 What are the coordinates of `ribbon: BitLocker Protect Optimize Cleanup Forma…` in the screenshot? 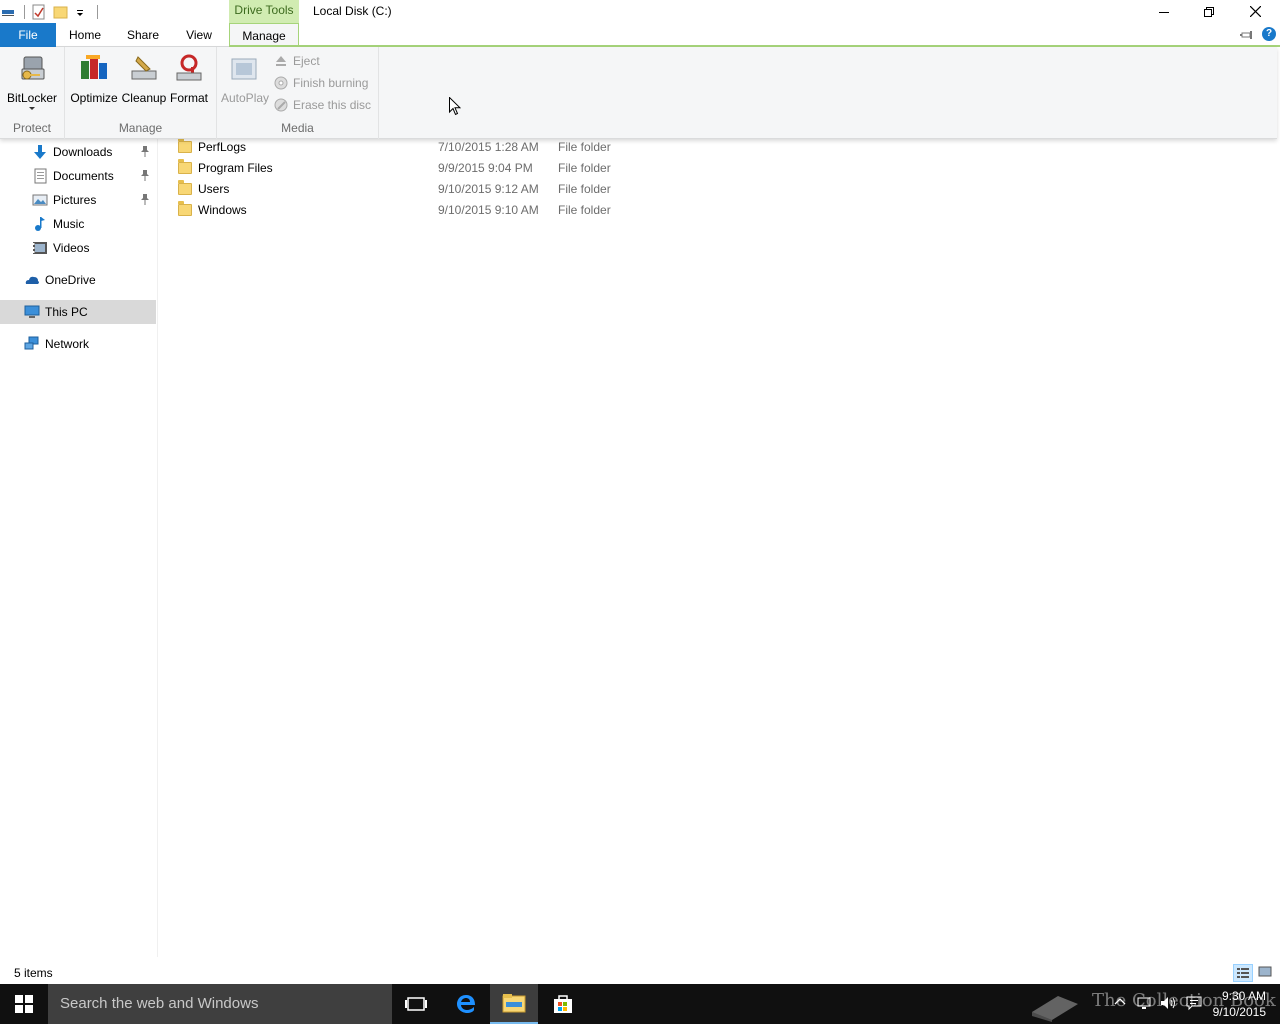 It's located at (638, 93).